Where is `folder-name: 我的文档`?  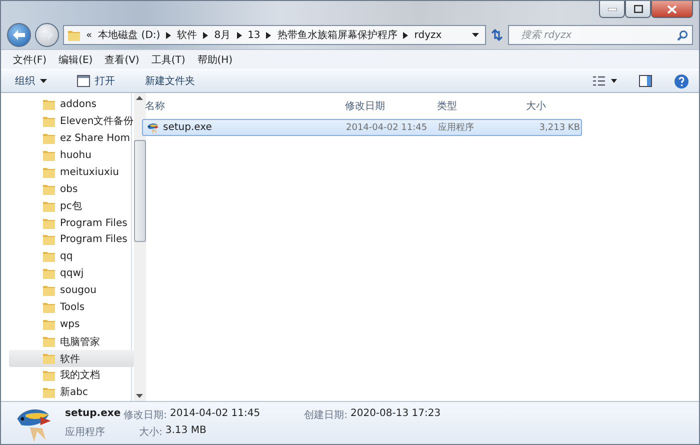
folder-name: 我的文档 is located at coordinates (80, 375).